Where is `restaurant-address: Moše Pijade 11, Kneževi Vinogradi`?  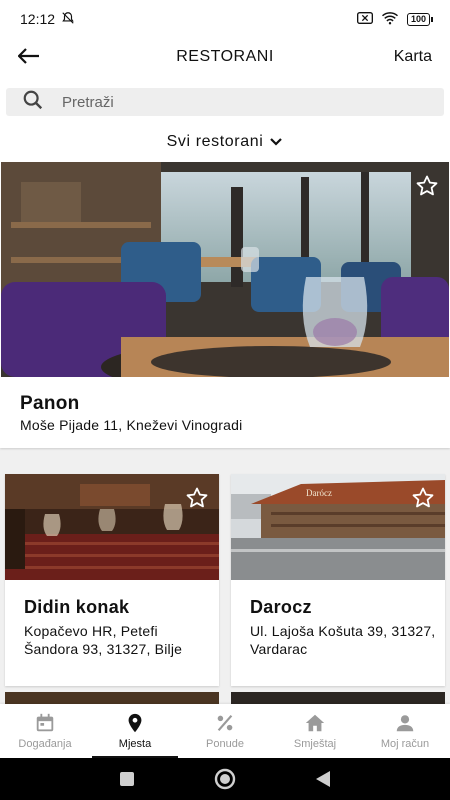 restaurant-address: Moše Pijade 11, Kneževi Vinogradi is located at coordinates (131, 425).